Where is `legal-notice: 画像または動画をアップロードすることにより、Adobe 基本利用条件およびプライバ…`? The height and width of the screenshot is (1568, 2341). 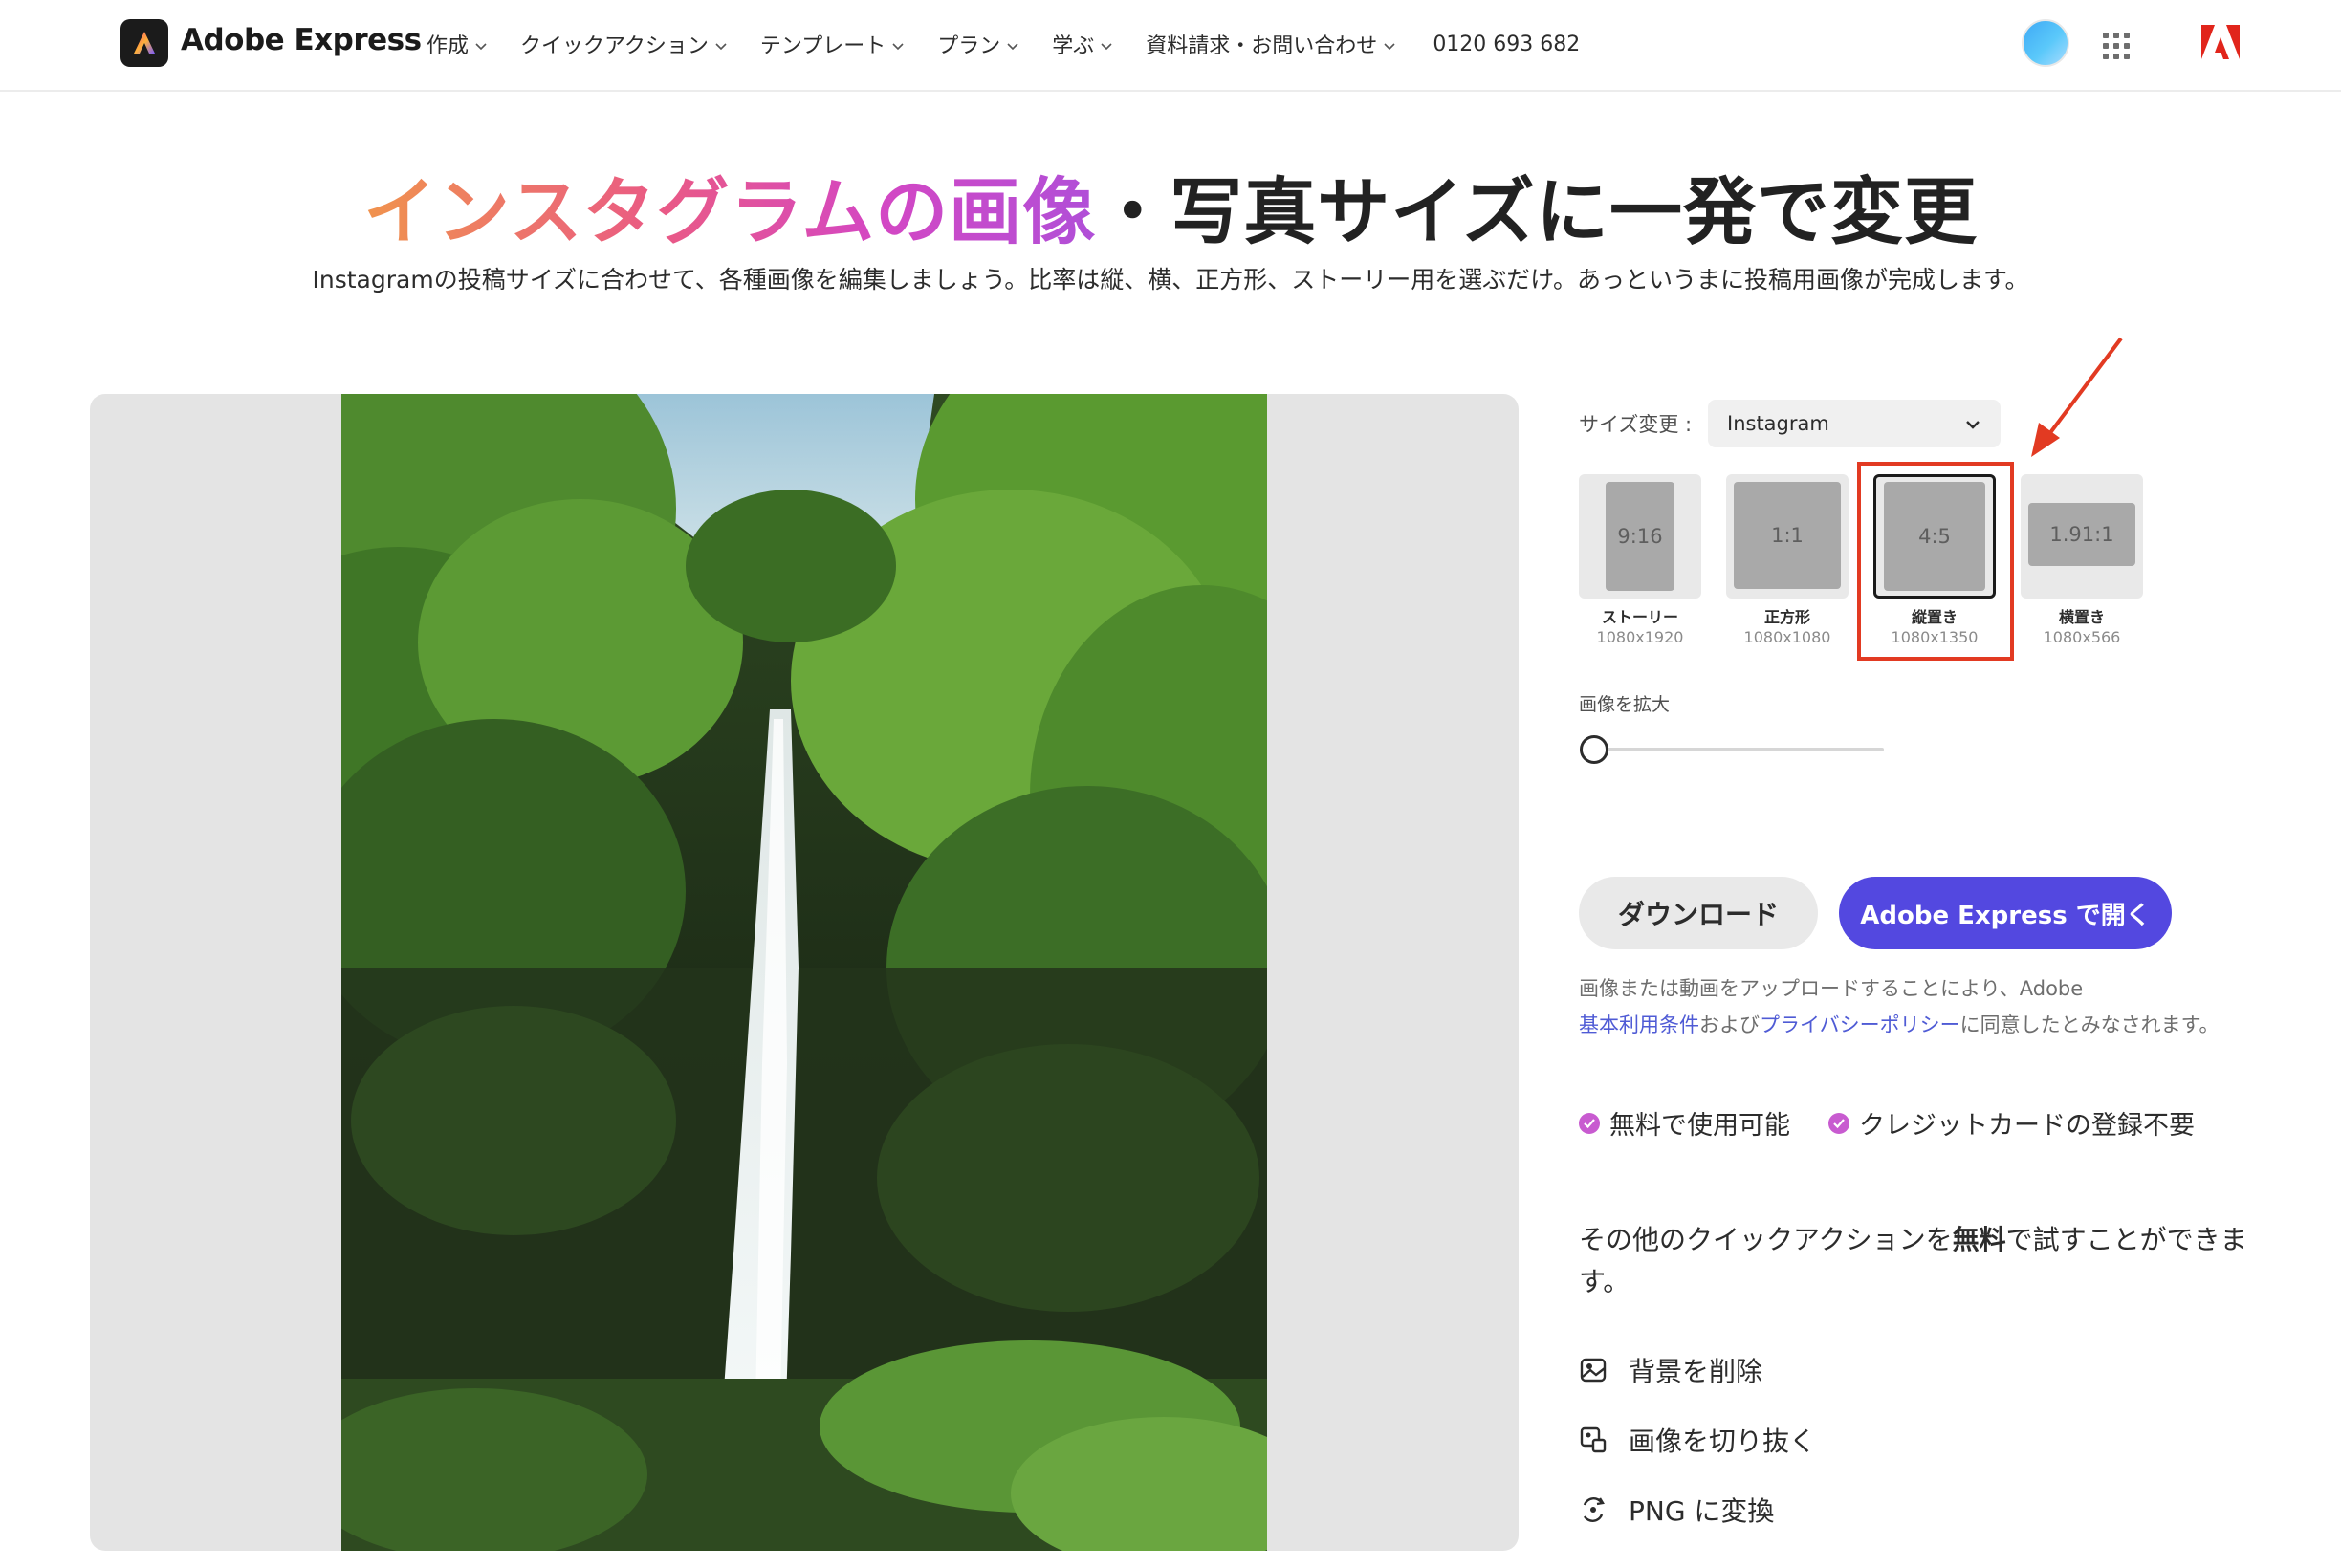
legal-notice: 画像または動画をアップロードすることにより、Adobe 基本利用条件およびプライバ… is located at coordinates (1923, 1006).